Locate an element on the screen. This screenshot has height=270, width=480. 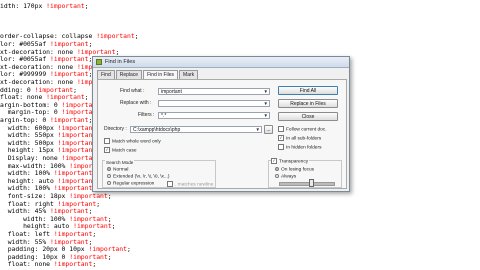
transparency-group: ✓ Transparency On losing focus Always is located at coordinates (305, 173).